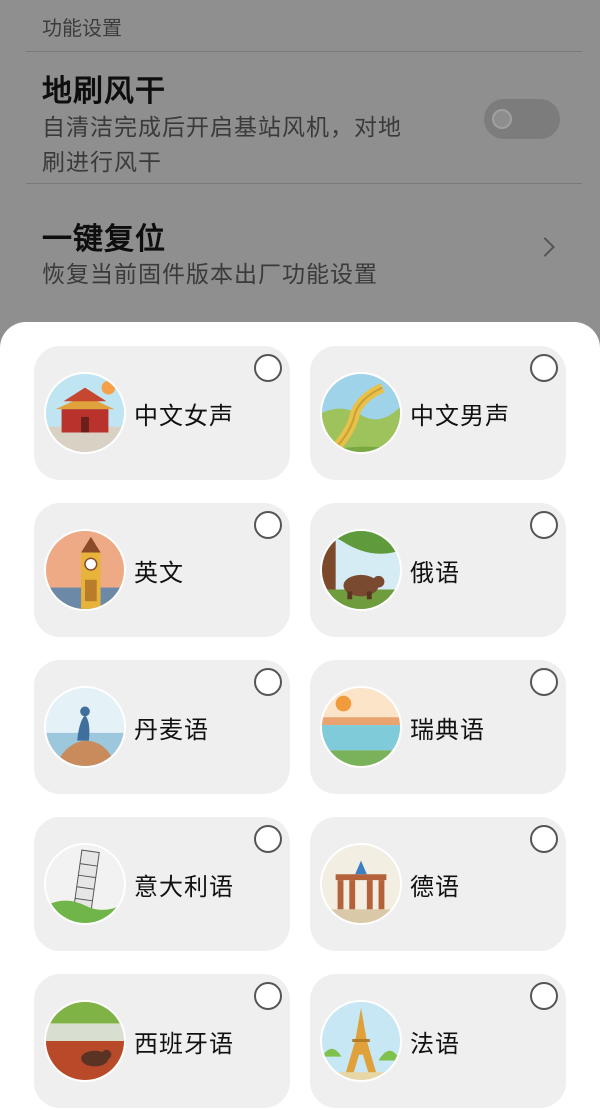 The image size is (600, 1110). Describe the element at coordinates (361, 570) in the screenshot. I see `bear-icon` at that location.